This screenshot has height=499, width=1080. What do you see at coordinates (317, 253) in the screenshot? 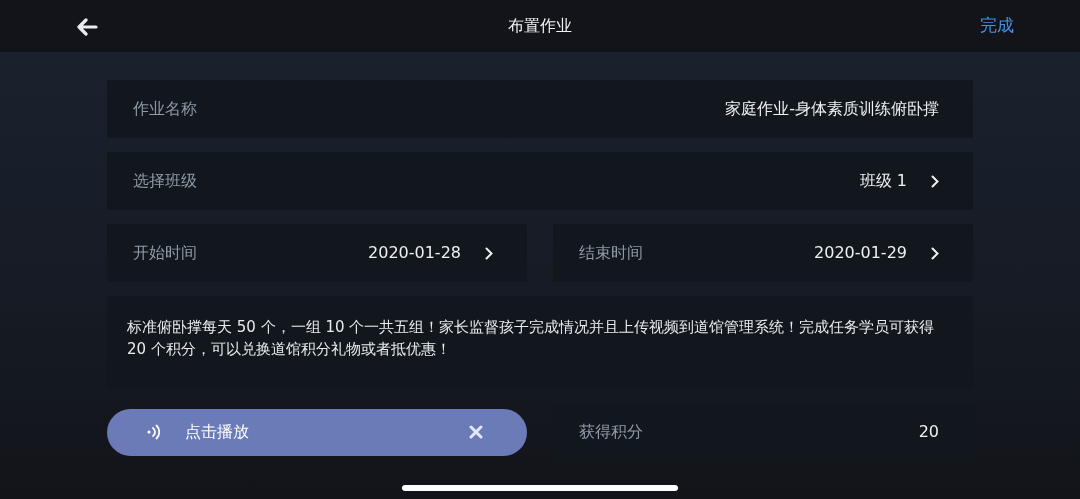
I see `start-time-row: 开始时间 2020-01-28` at bounding box center [317, 253].